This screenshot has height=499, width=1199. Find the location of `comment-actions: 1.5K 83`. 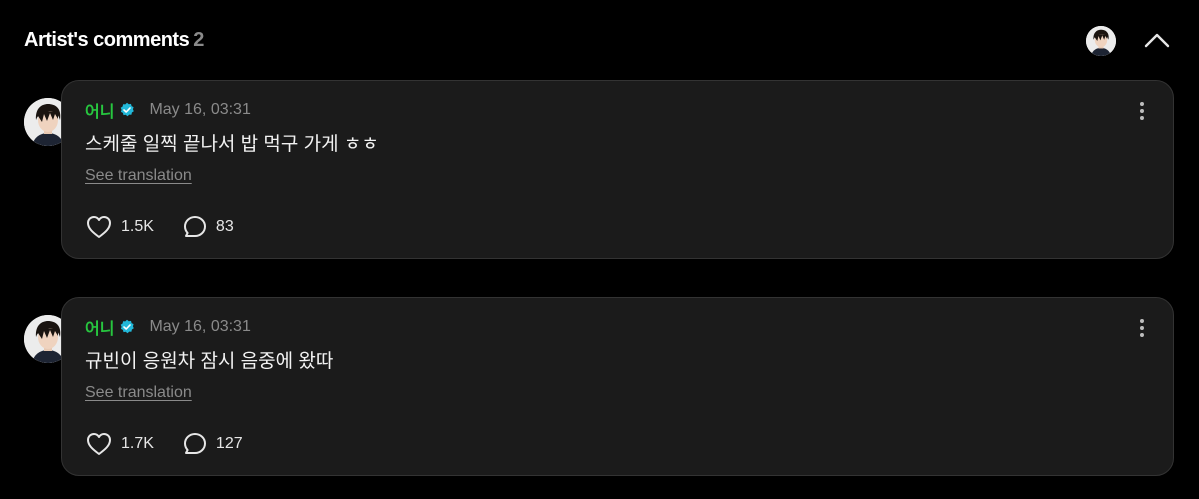

comment-actions: 1.5K 83 is located at coordinates (159, 227).